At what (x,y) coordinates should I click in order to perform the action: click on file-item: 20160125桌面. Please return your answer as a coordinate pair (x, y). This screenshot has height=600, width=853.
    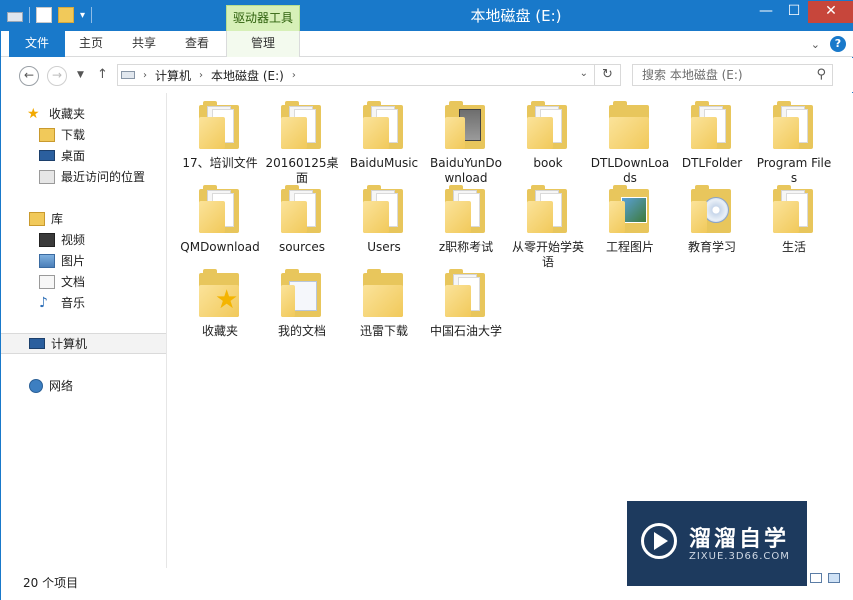
    Looking at the image, I should click on (302, 143).